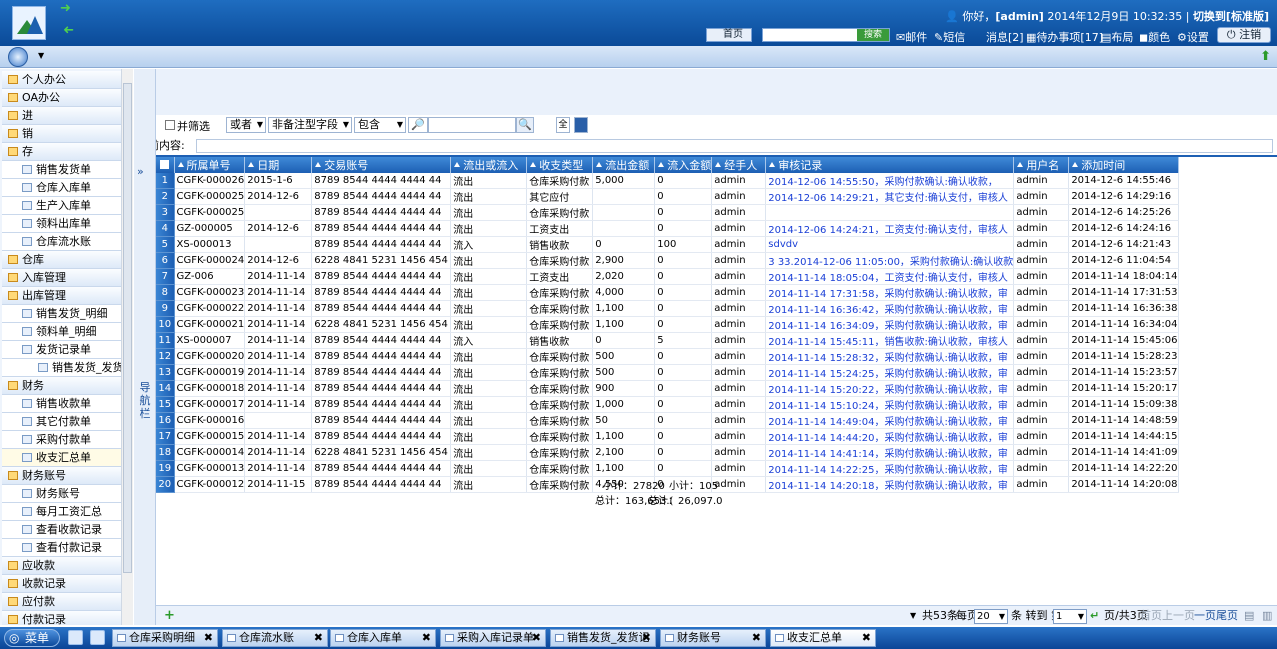 The image size is (1277, 649). Describe the element at coordinates (61, 440) in the screenshot. I see `sidebar-item: 采购付款单` at that location.